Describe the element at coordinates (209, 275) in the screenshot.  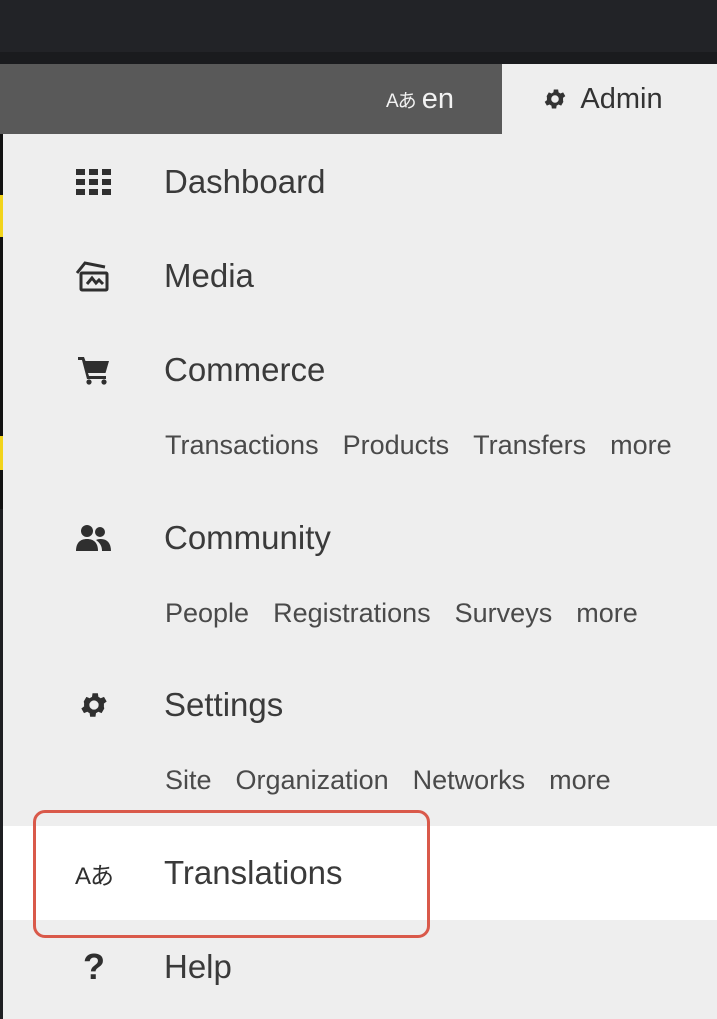
I see `menu-item-label: Media` at that location.